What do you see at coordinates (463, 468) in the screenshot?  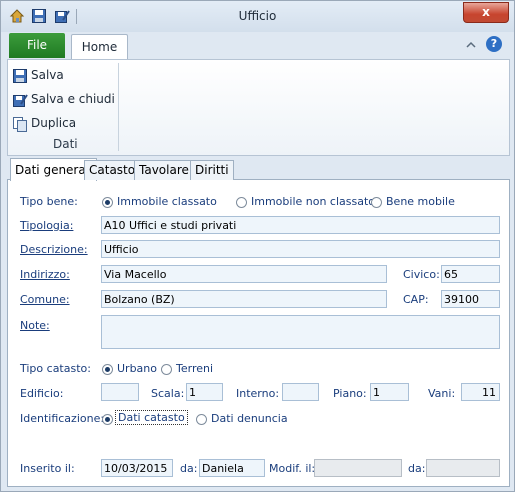 I see `modif-da-field` at bounding box center [463, 468].